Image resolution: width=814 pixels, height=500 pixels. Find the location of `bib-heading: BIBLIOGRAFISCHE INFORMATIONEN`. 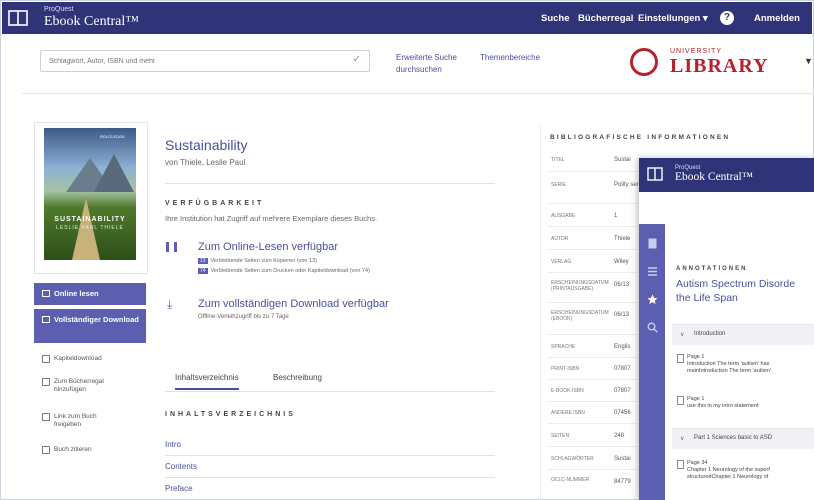

bib-heading: BIBLIOGRAFISCHE INFORMATIONEN is located at coordinates (640, 137).